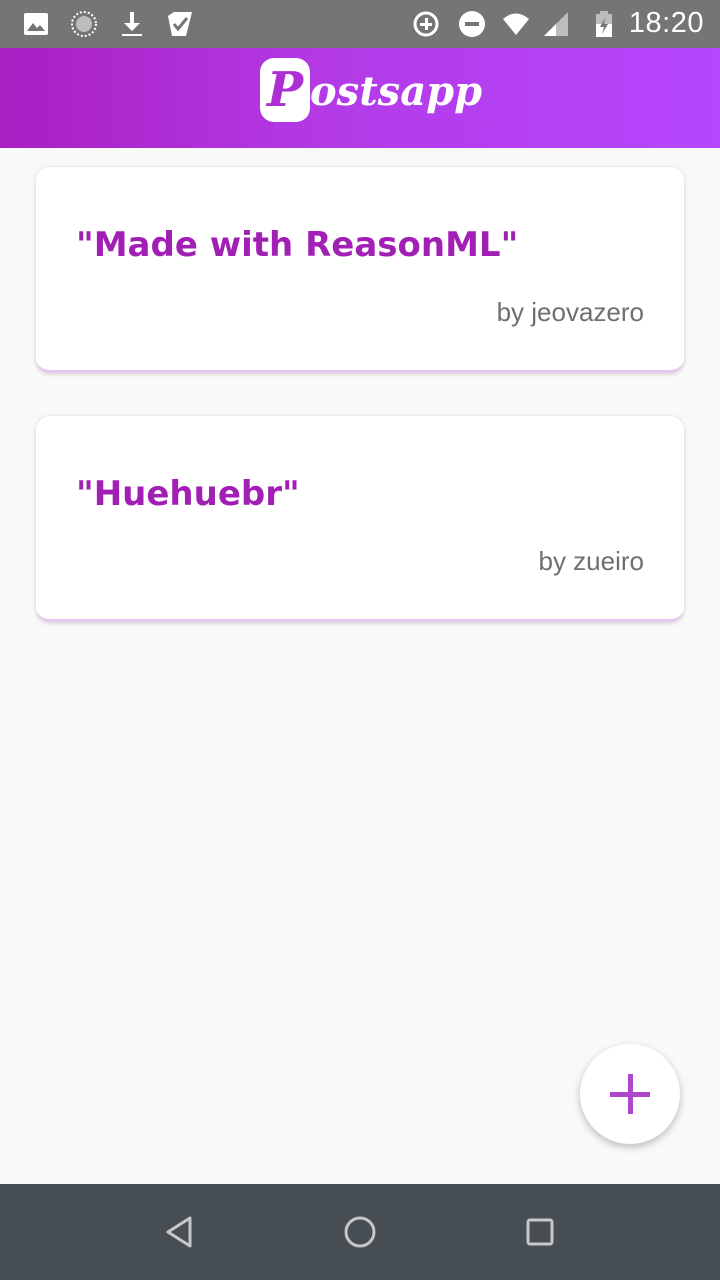 Image resolution: width=720 pixels, height=1280 pixels. Describe the element at coordinates (540, 1232) in the screenshot. I see `recents-icon` at that location.